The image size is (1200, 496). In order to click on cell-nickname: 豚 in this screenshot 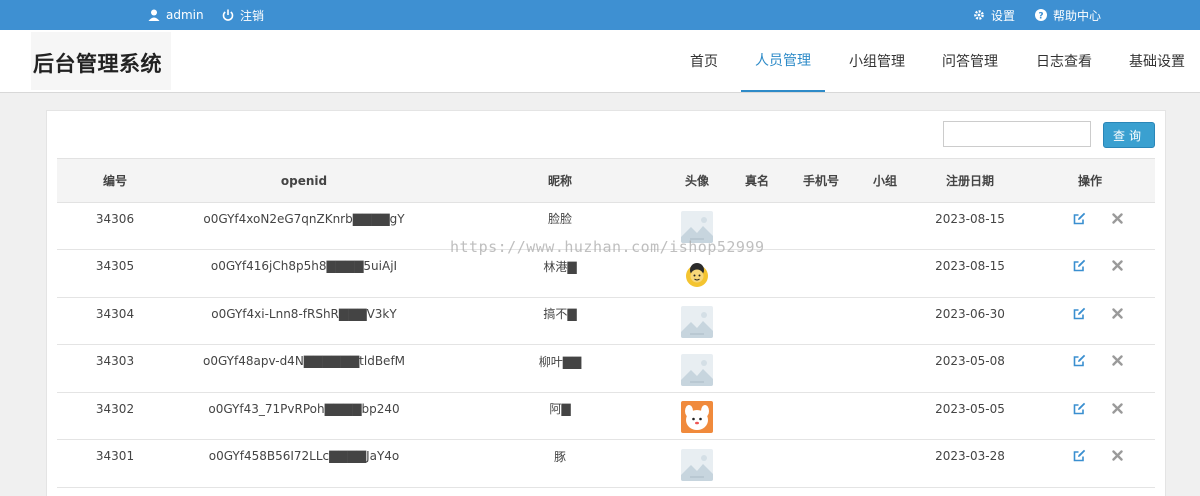, I will do `click(560, 456)`.